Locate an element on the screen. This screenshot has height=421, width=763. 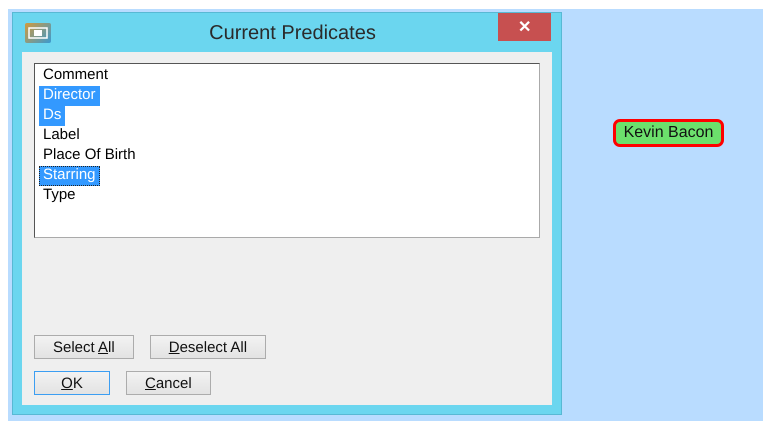
app-icon is located at coordinates (38, 33).